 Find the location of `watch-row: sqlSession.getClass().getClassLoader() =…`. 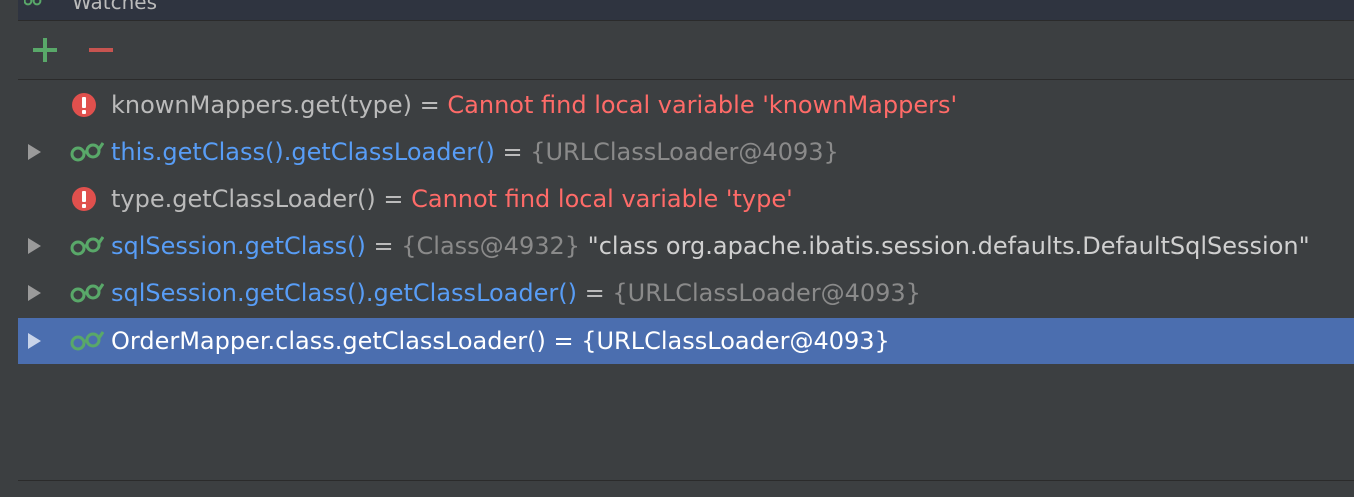

watch-row: sqlSession.getClass().getClassLoader() =… is located at coordinates (686, 293).